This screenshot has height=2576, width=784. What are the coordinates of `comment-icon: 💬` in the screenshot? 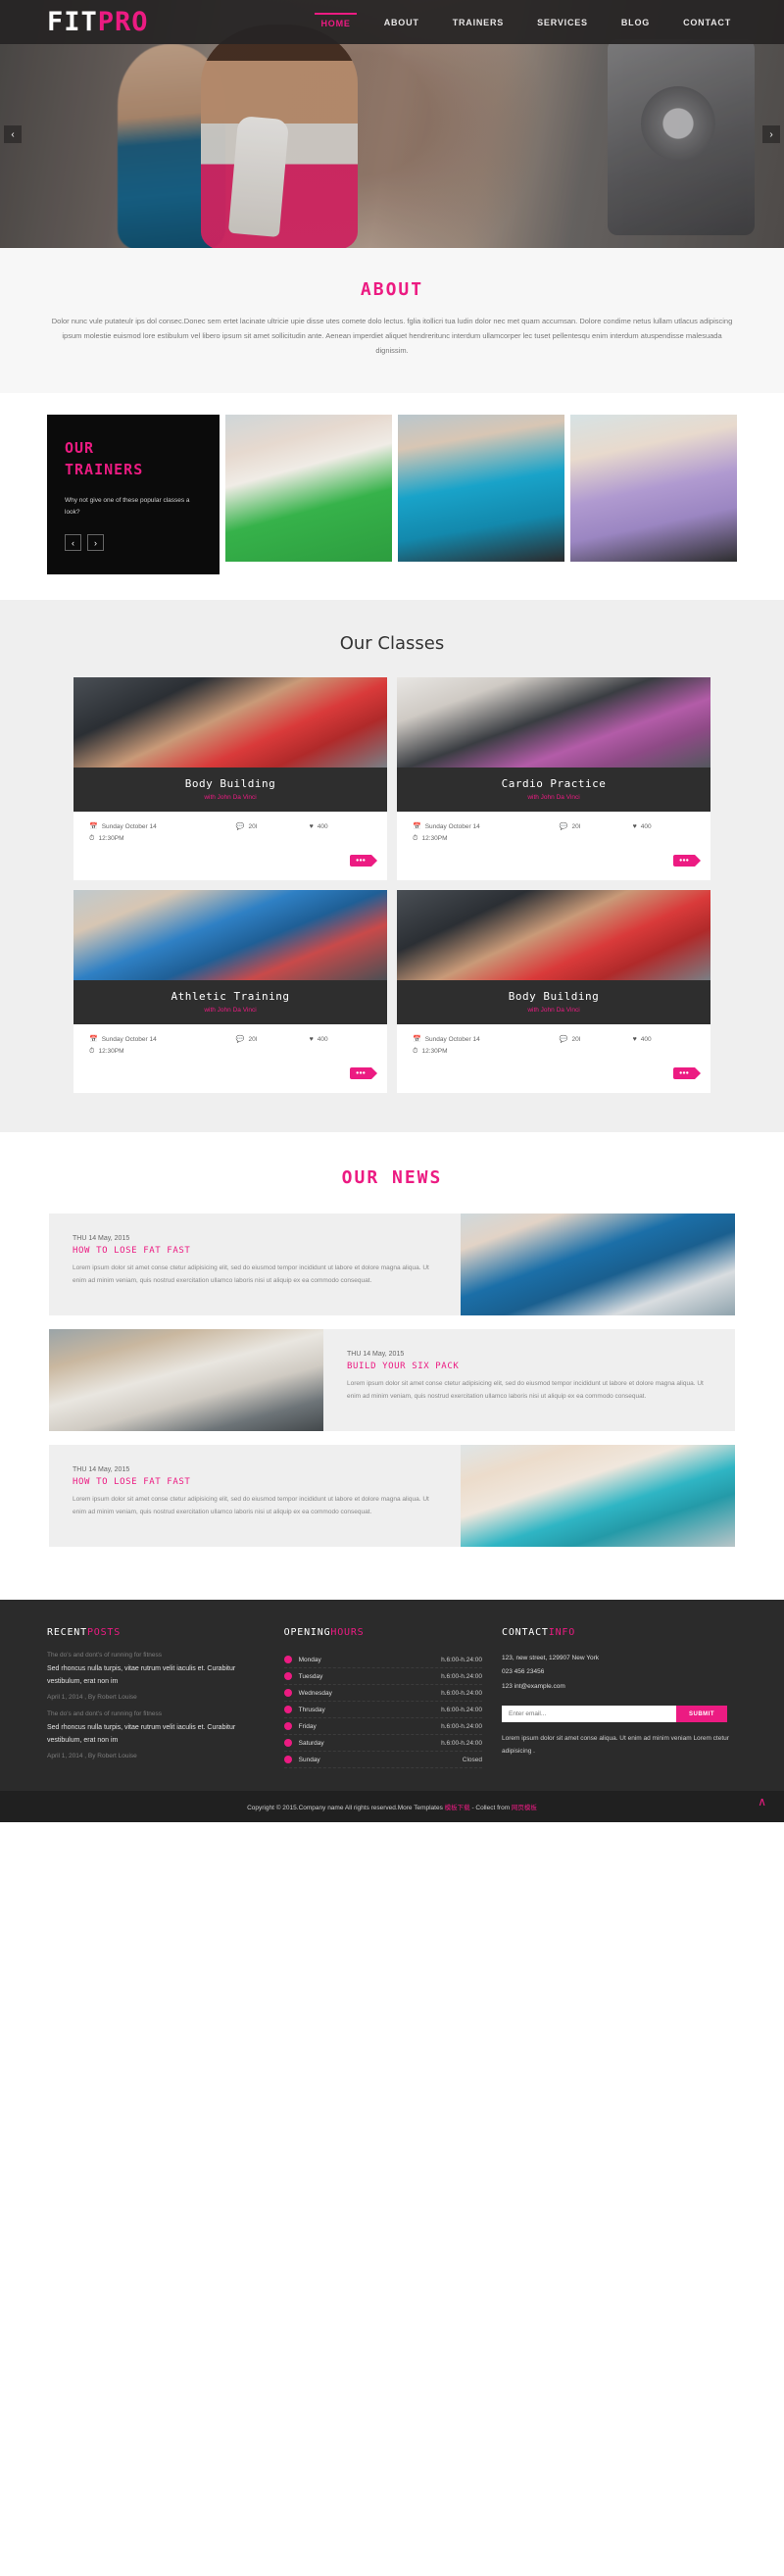 It's located at (240, 1040).